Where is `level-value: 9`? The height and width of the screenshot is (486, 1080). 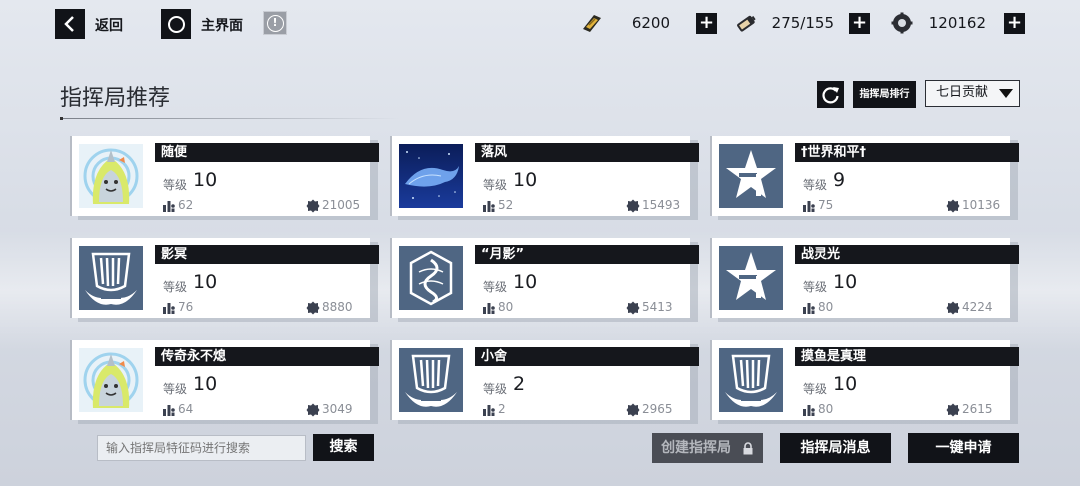 level-value: 9 is located at coordinates (839, 180).